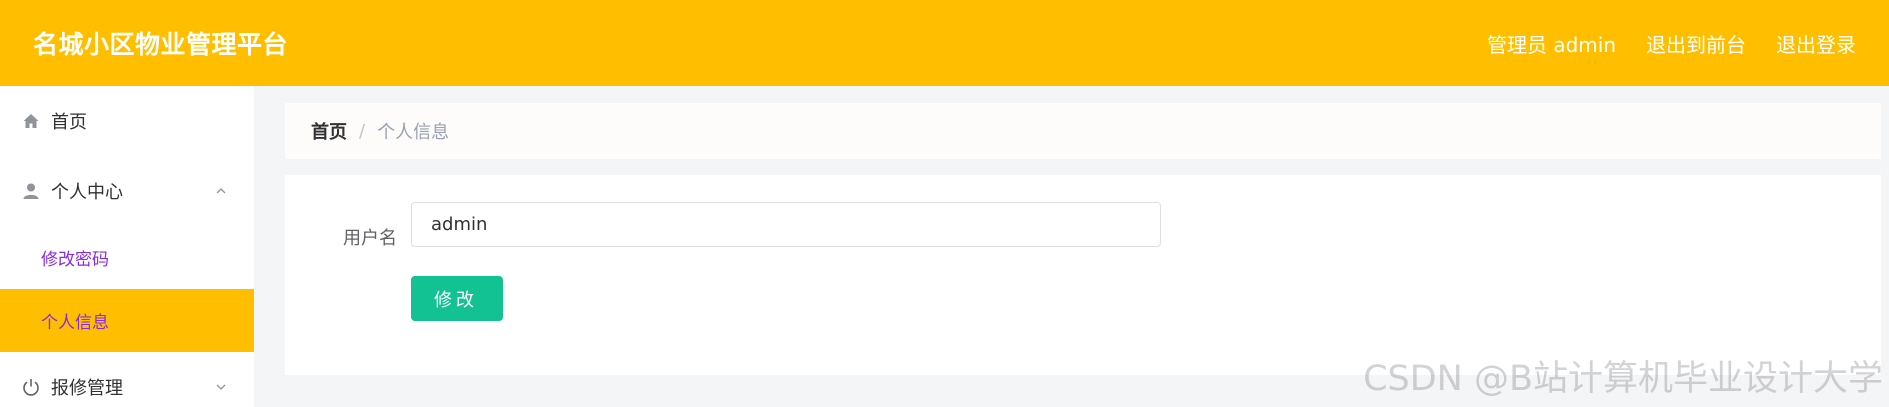 The image size is (1889, 407). I want to click on modify-button: 修改, so click(457, 298).